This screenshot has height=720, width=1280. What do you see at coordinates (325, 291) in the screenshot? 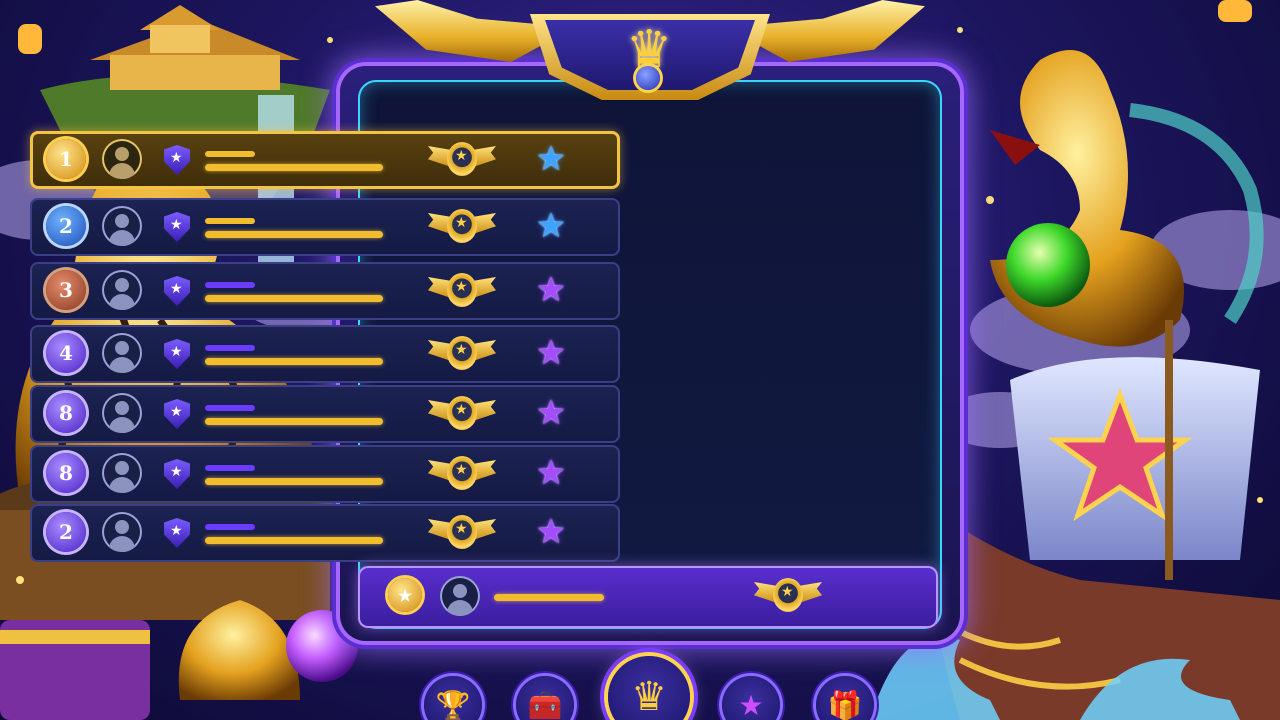
I see `leaderboard-row: 3 ★` at bounding box center [325, 291].